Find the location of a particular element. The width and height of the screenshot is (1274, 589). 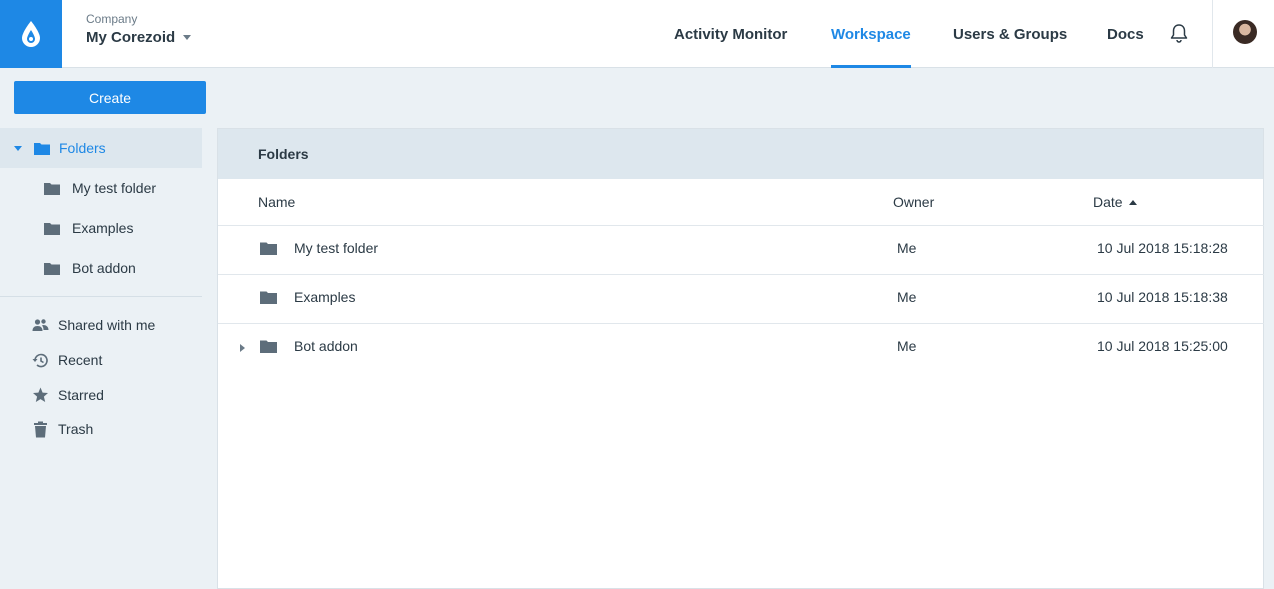

sidebar-divider is located at coordinates (101, 296).